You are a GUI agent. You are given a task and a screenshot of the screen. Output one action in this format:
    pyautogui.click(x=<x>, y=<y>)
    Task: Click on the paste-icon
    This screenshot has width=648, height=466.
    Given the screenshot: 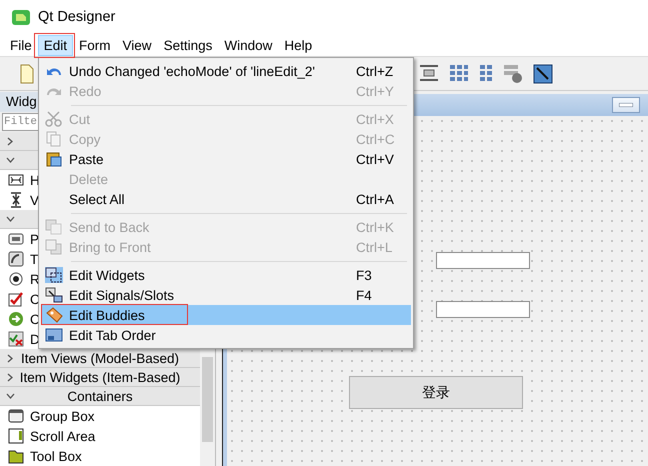 What is the action you would take?
    pyautogui.click(x=54, y=159)
    